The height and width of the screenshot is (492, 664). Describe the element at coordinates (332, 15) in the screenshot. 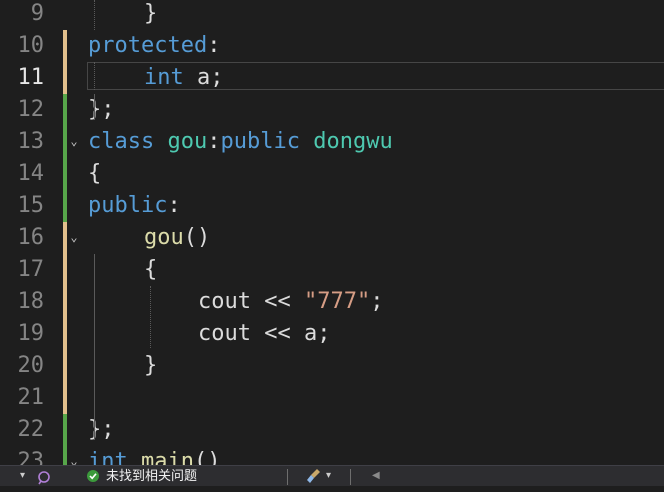

I see `code-line: 9}` at that location.